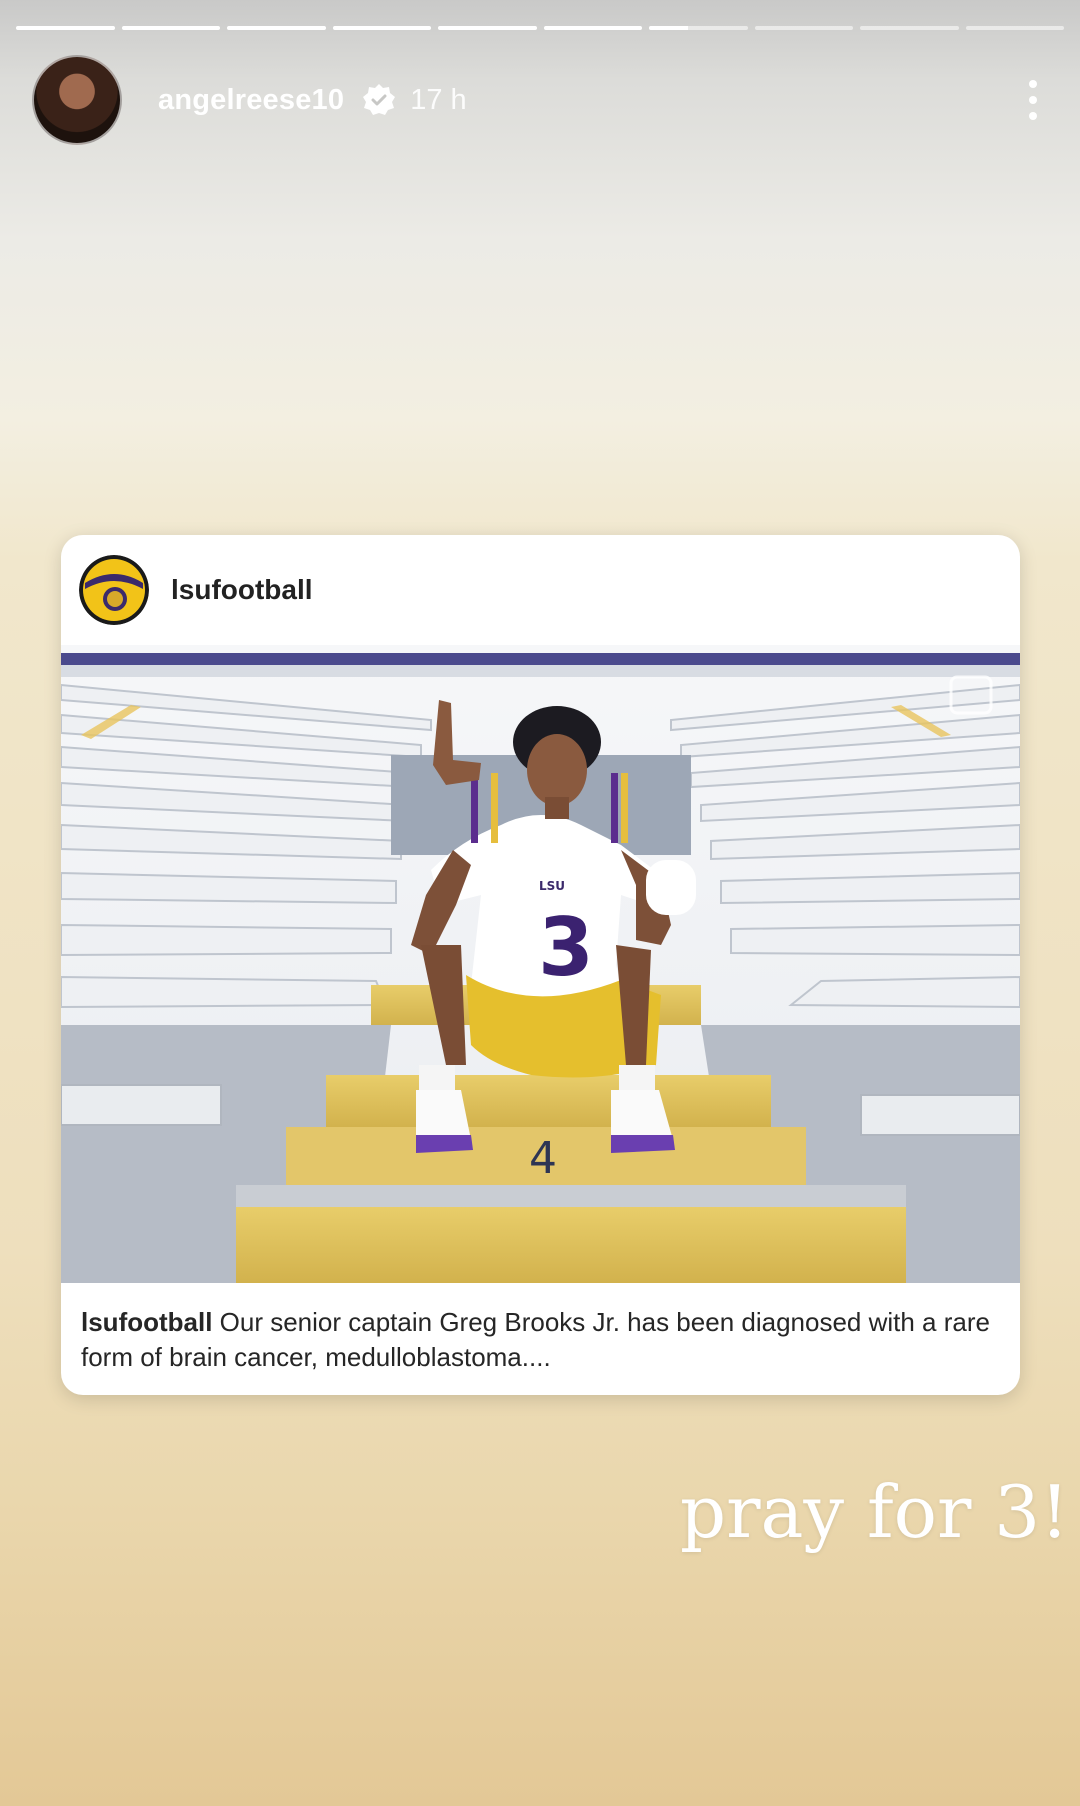 The image size is (1080, 1806). What do you see at coordinates (540, 590) in the screenshot?
I see `post-header: lsufootball` at bounding box center [540, 590].